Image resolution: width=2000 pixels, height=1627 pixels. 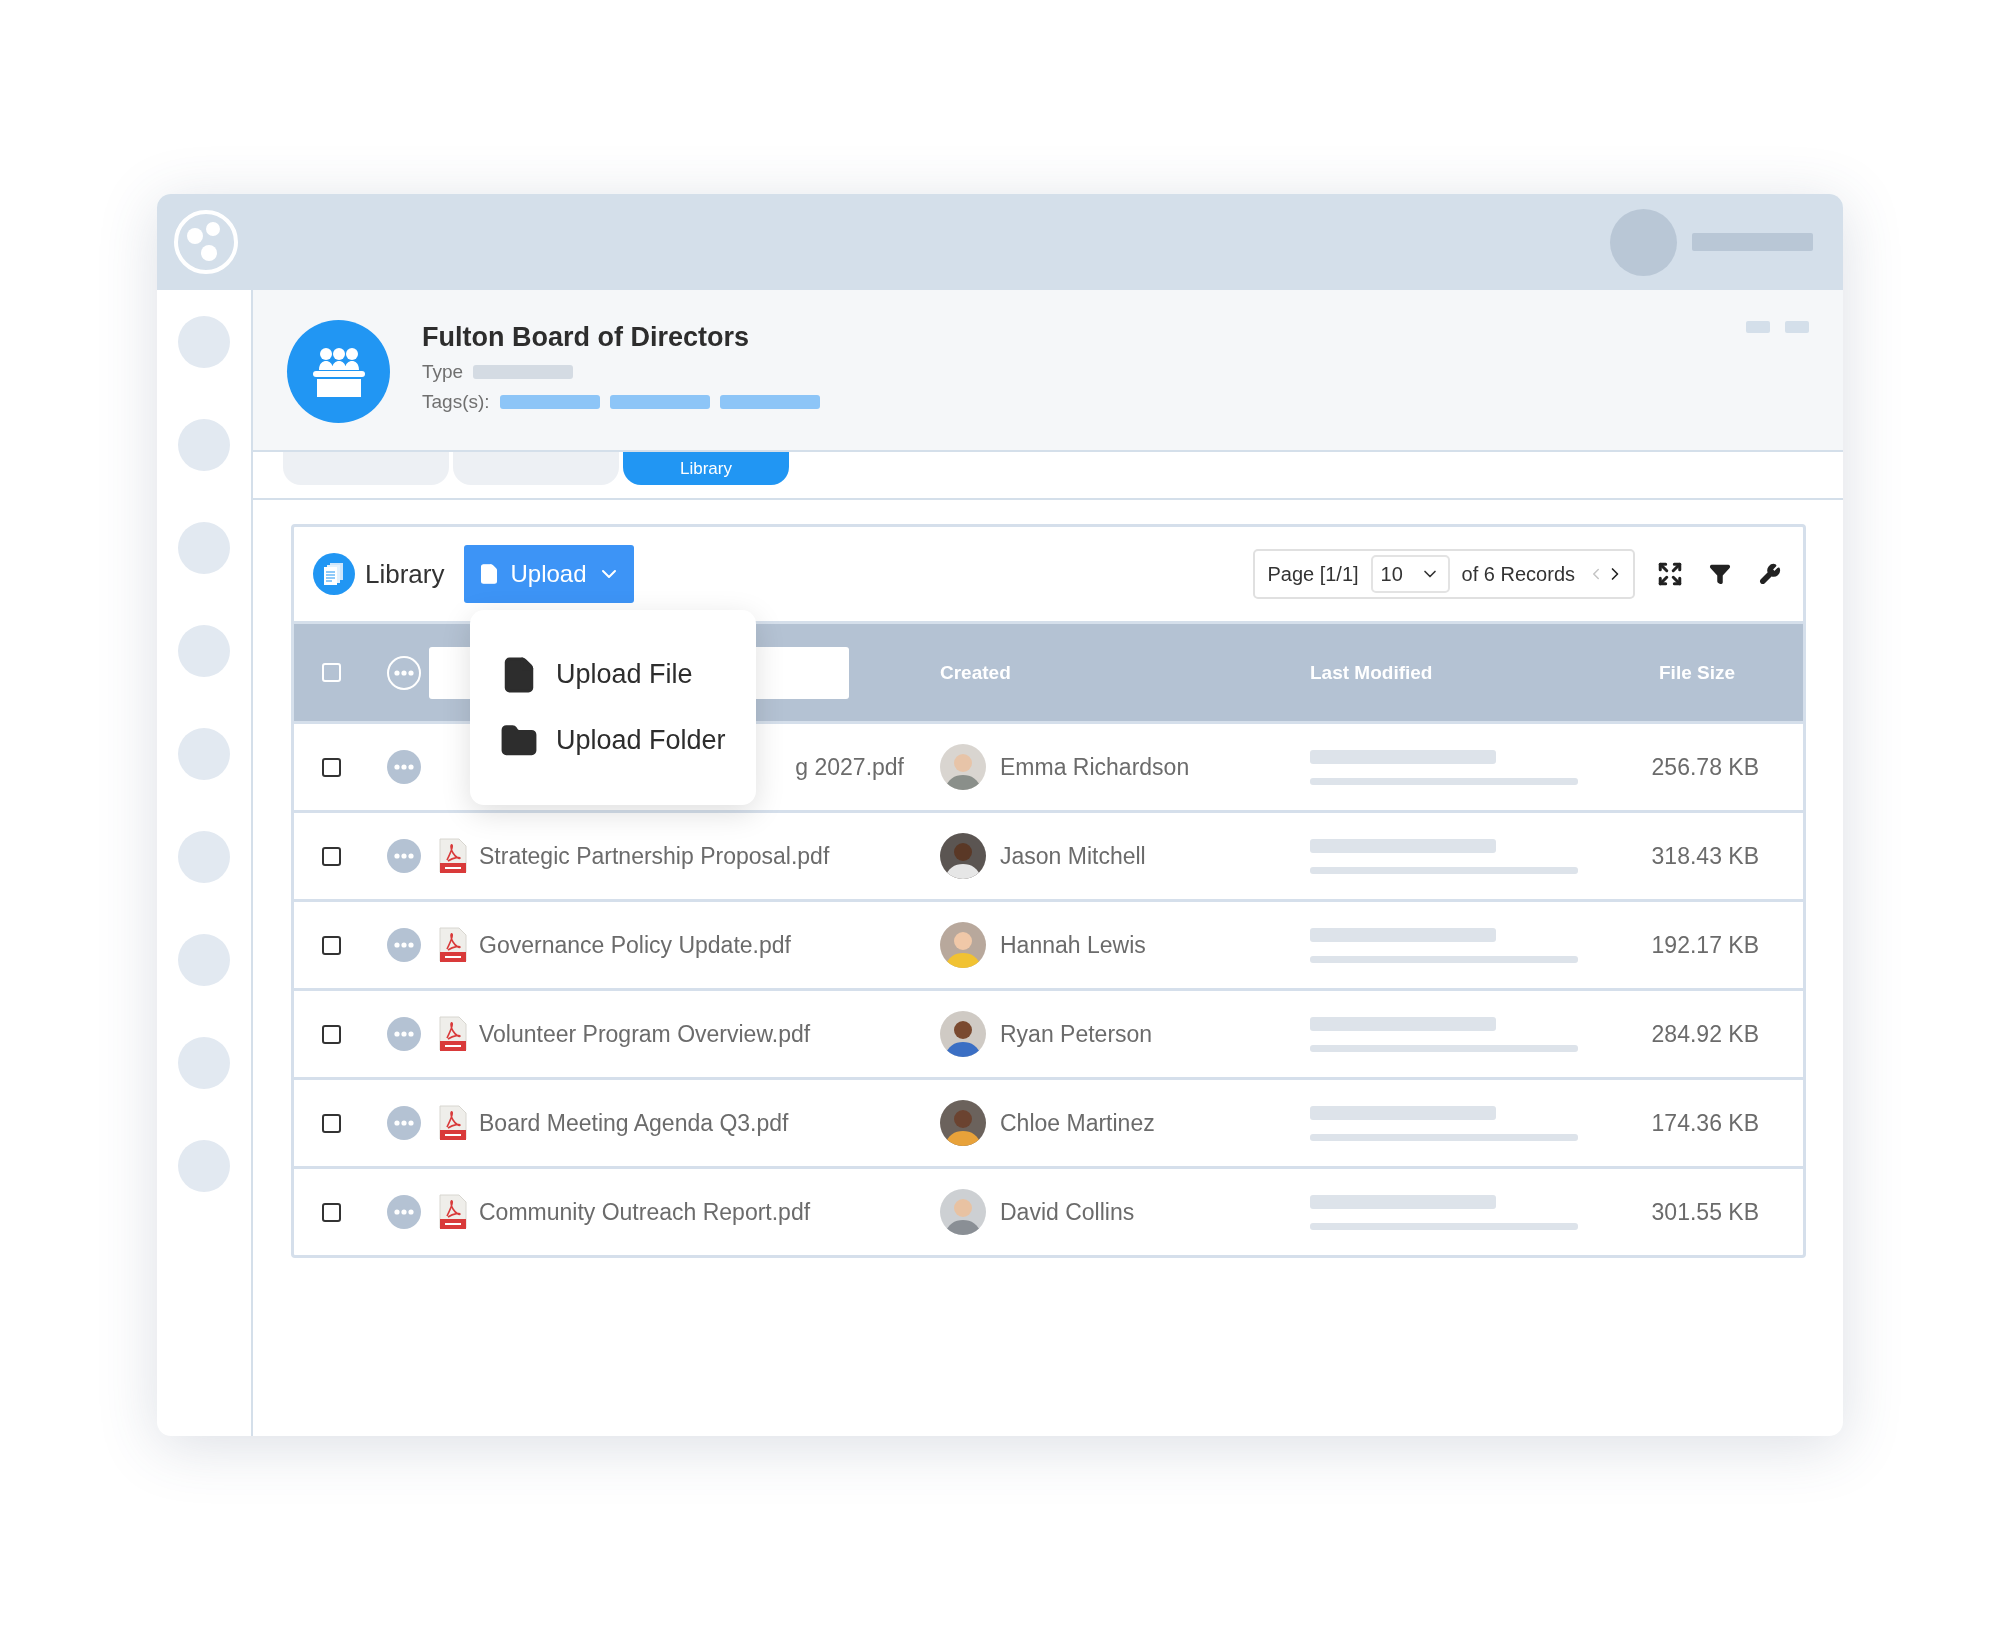 What do you see at coordinates (628, 674) in the screenshot?
I see `menu-item: Upload File` at bounding box center [628, 674].